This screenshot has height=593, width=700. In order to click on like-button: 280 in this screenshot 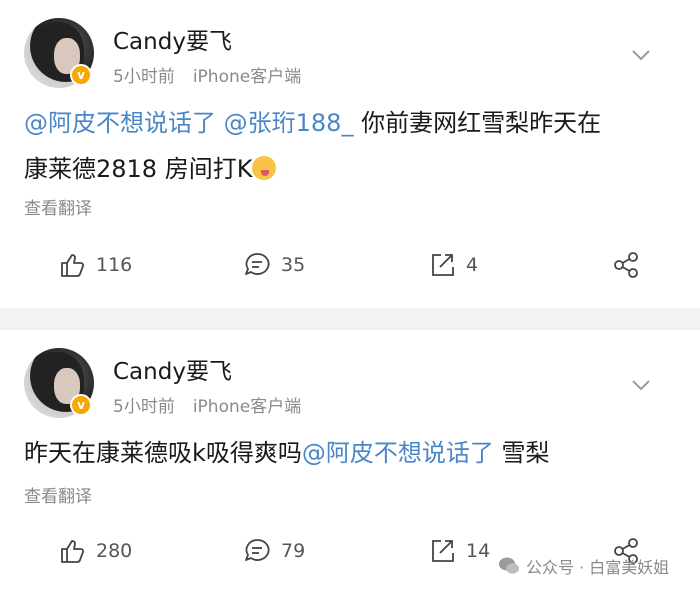, I will do `click(95, 551)`.